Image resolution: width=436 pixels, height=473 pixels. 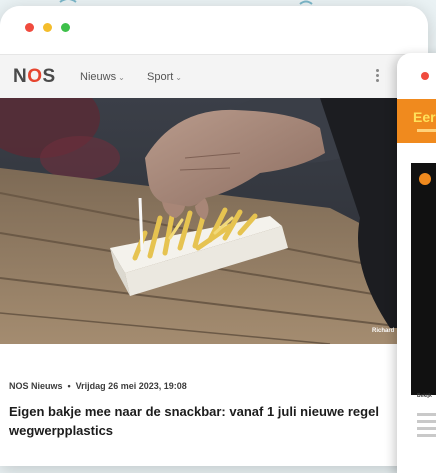 What do you see at coordinates (20, 76) in the screenshot?
I see `logo-letter-n: N` at bounding box center [20, 76].